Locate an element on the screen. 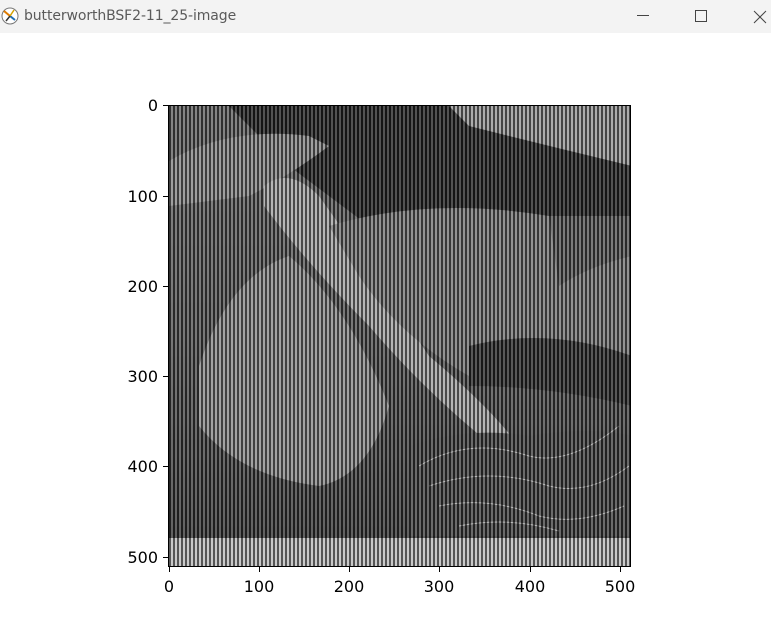 This screenshot has width=771, height=627. y-tick-label: 400 is located at coordinates (142, 466).